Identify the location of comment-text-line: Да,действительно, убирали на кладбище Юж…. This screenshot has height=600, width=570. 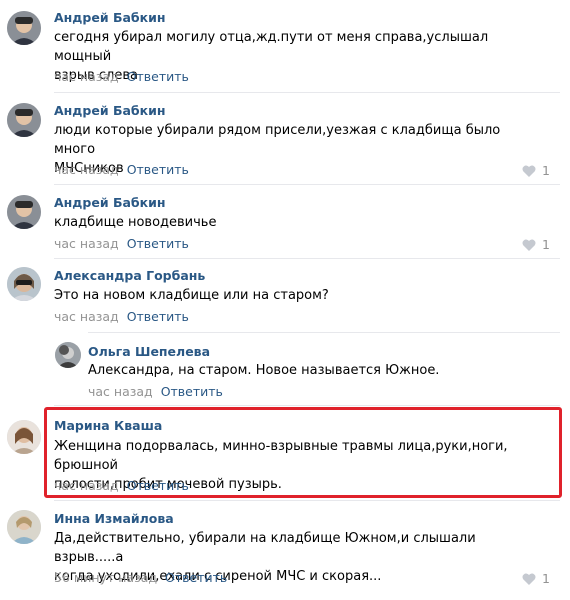
(265, 548).